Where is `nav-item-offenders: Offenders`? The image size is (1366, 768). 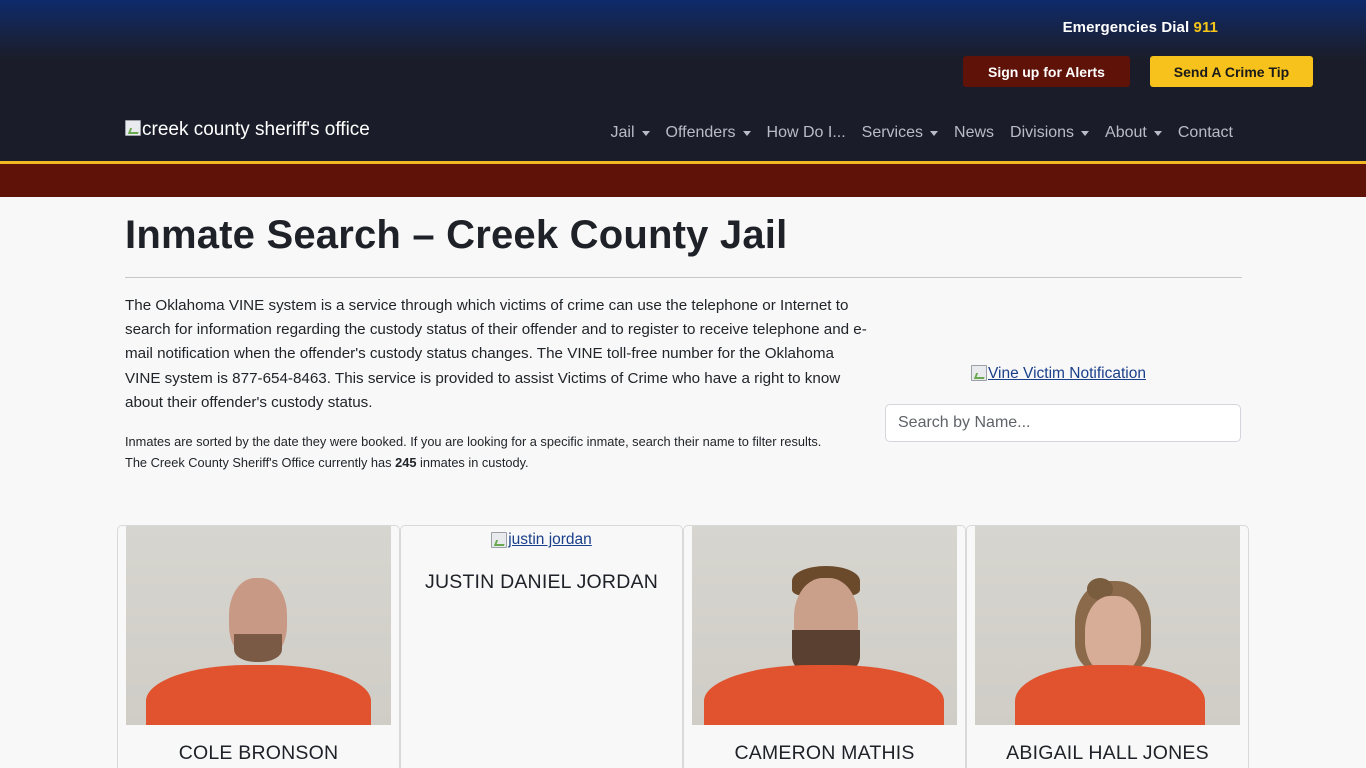 nav-item-offenders: Offenders is located at coordinates (708, 133).